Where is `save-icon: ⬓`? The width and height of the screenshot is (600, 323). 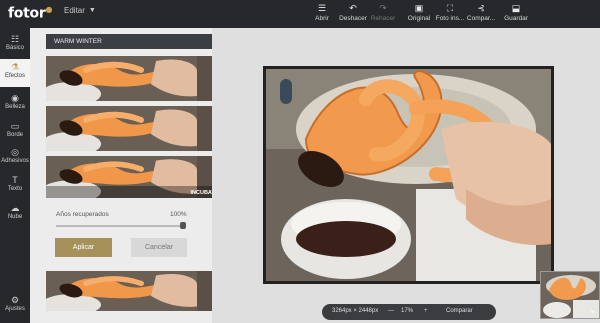
save-icon: ⬓ is located at coordinates (516, 8).